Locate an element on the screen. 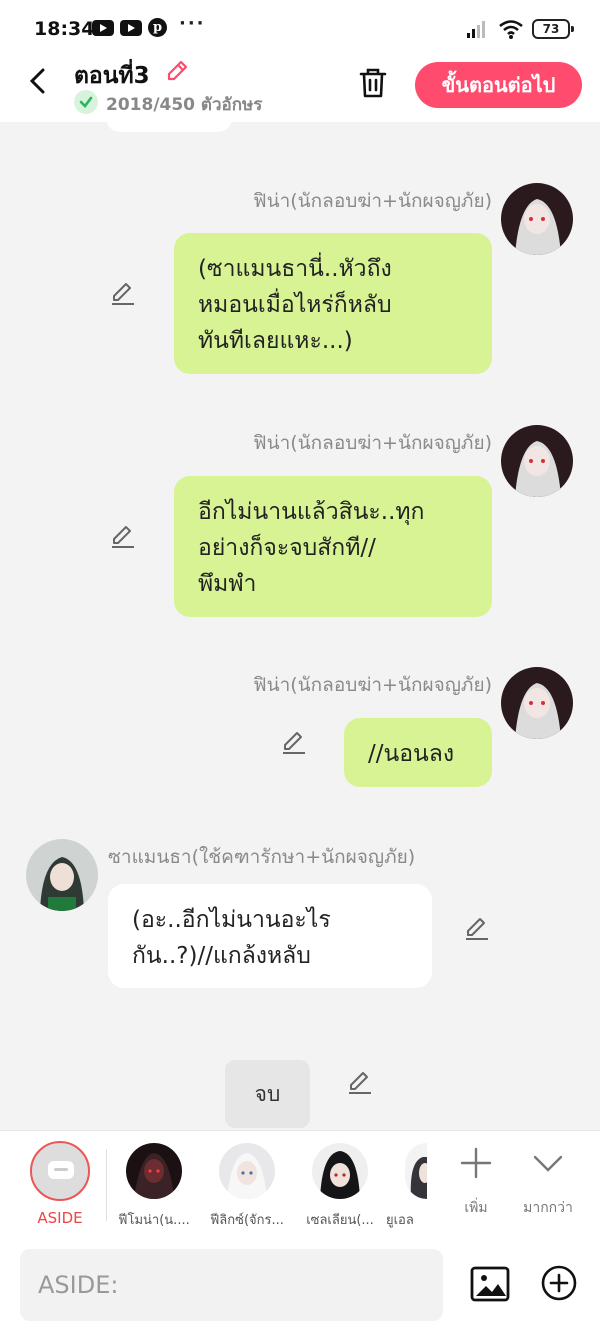  aside-label: ASIDE is located at coordinates (60, 1218).